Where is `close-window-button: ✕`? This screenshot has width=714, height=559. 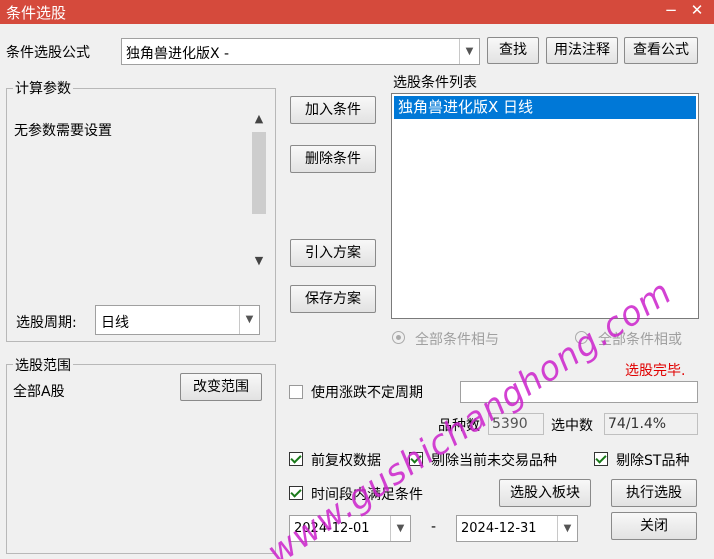
close-window-button: ✕ is located at coordinates (697, 10).